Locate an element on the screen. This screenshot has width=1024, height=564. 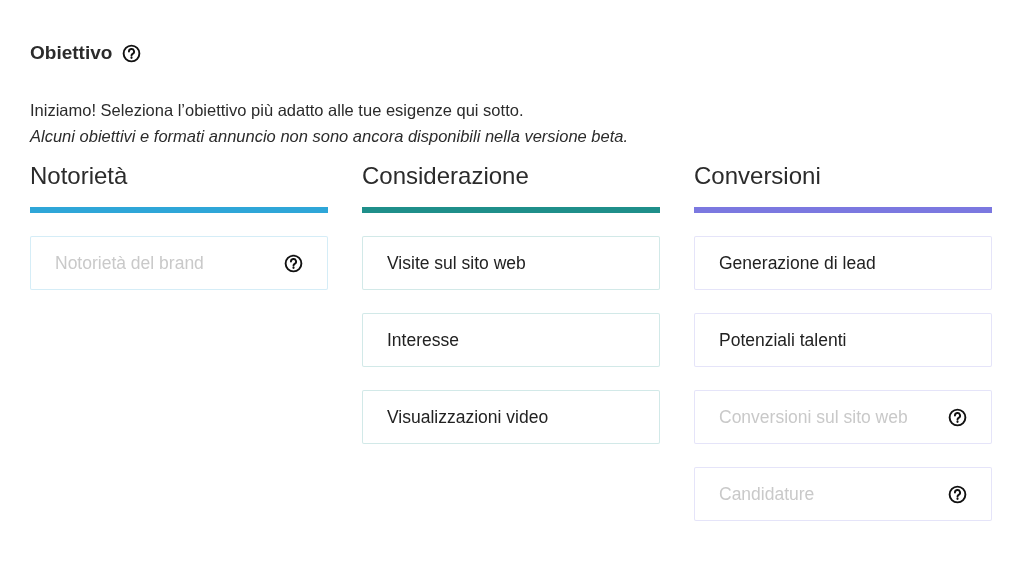
objective-option: Generazione di lead is located at coordinates (843, 263).